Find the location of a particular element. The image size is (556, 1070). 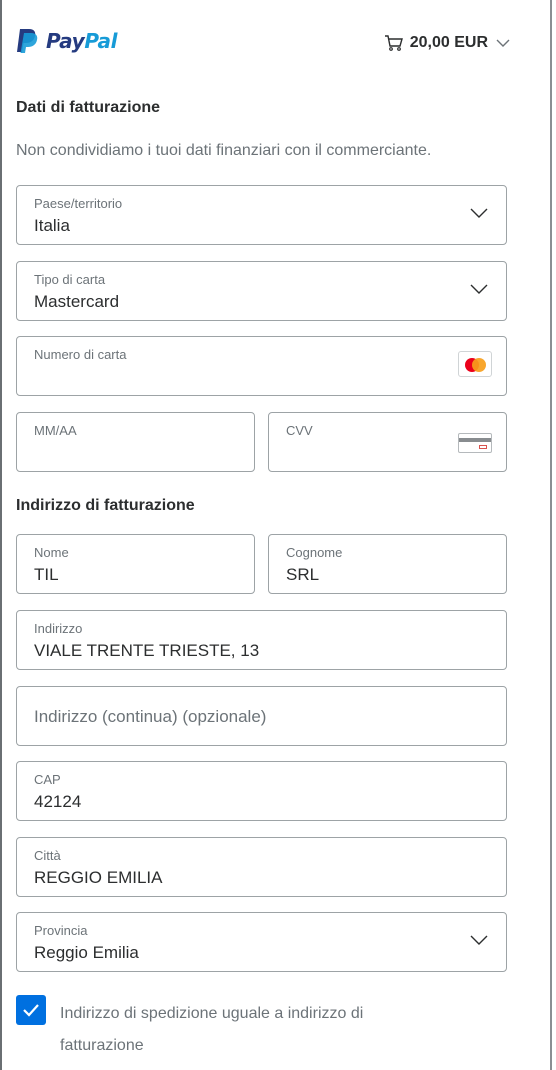

first-name-label: Nome is located at coordinates (51, 552).